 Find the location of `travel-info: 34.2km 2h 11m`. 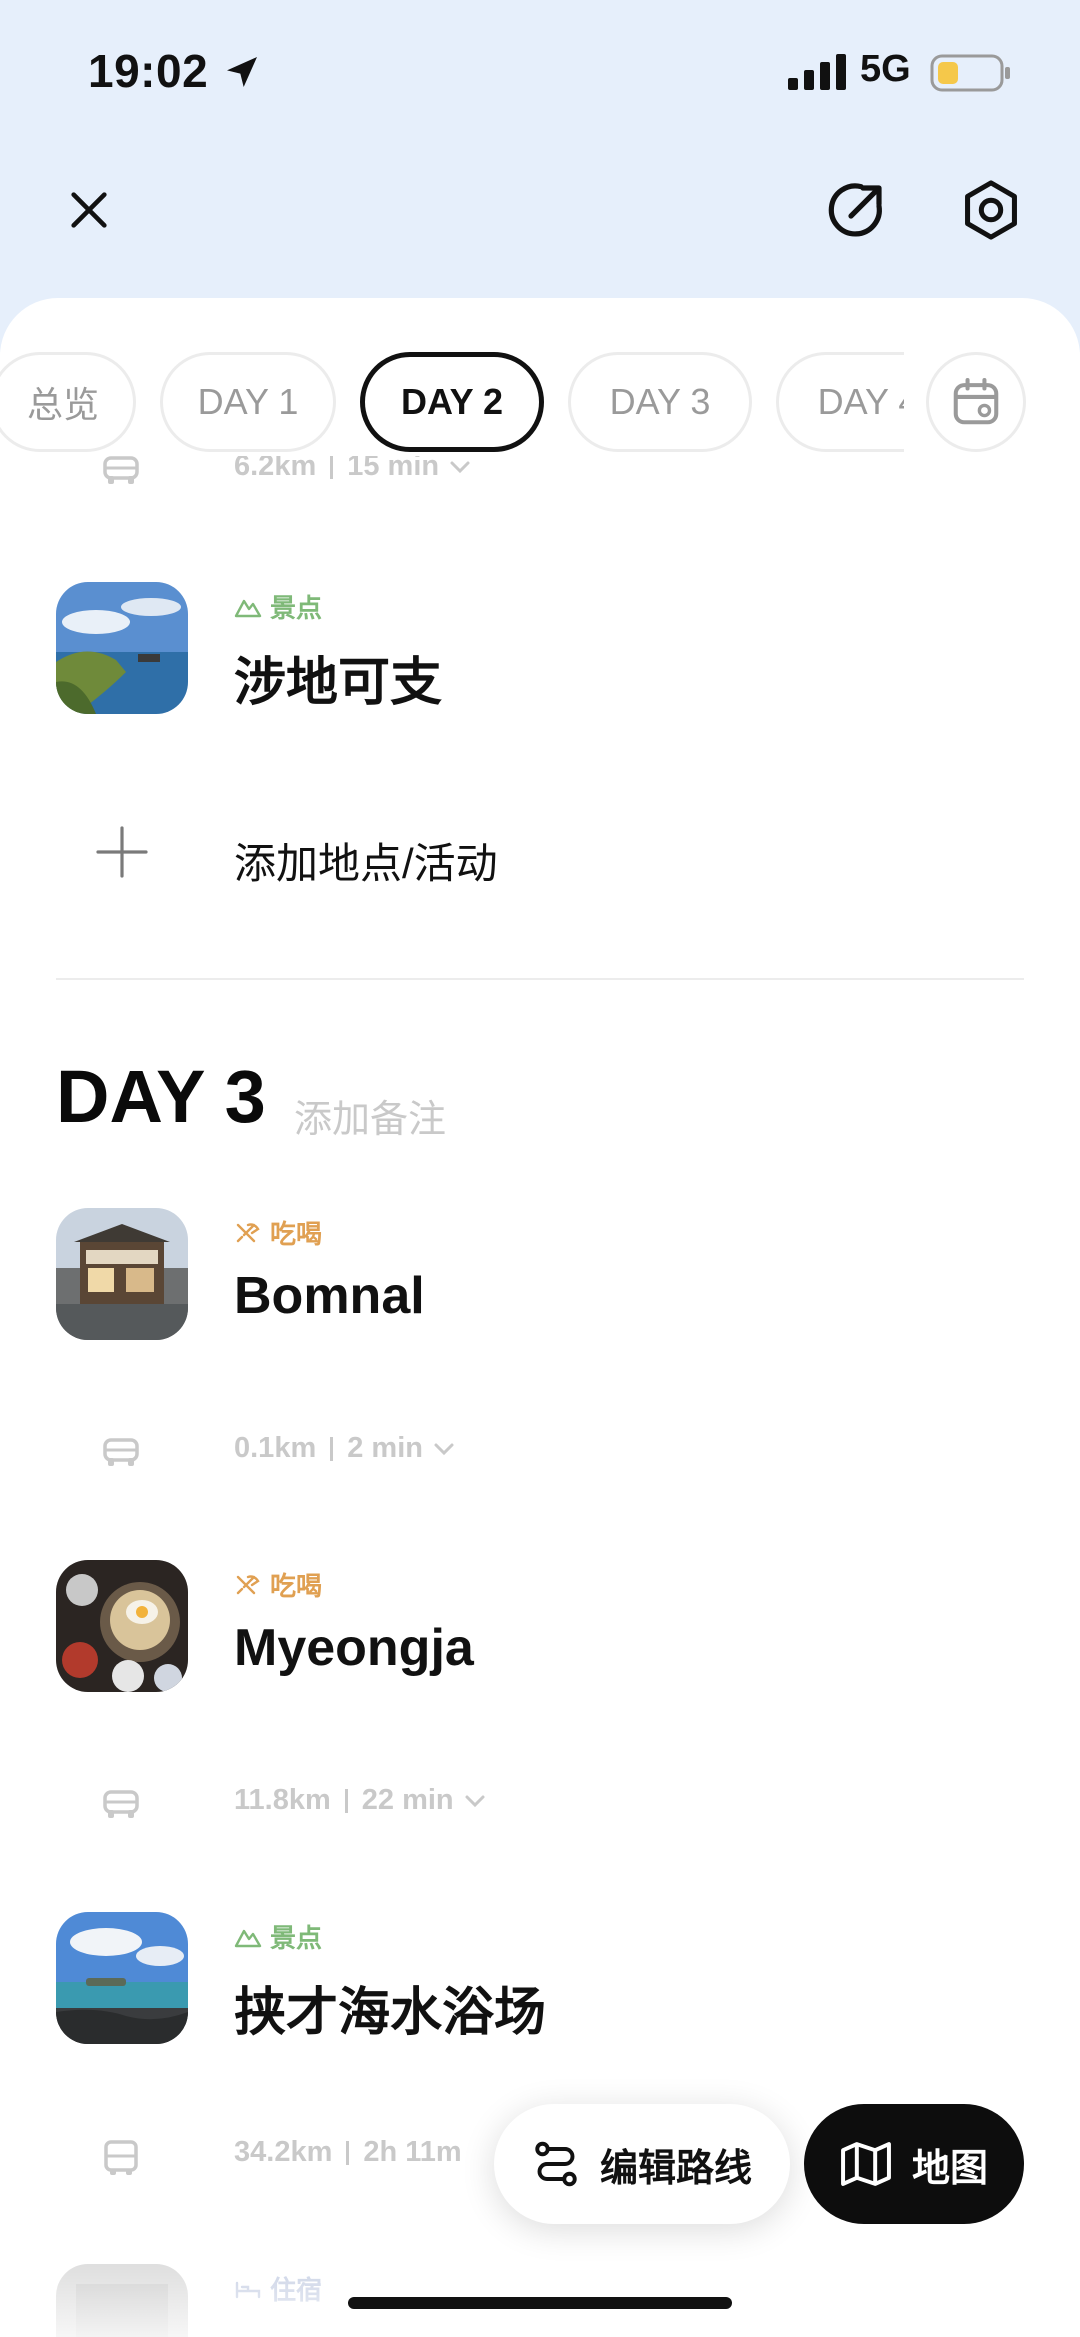

travel-info: 34.2km 2h 11m is located at coordinates (348, 2152).